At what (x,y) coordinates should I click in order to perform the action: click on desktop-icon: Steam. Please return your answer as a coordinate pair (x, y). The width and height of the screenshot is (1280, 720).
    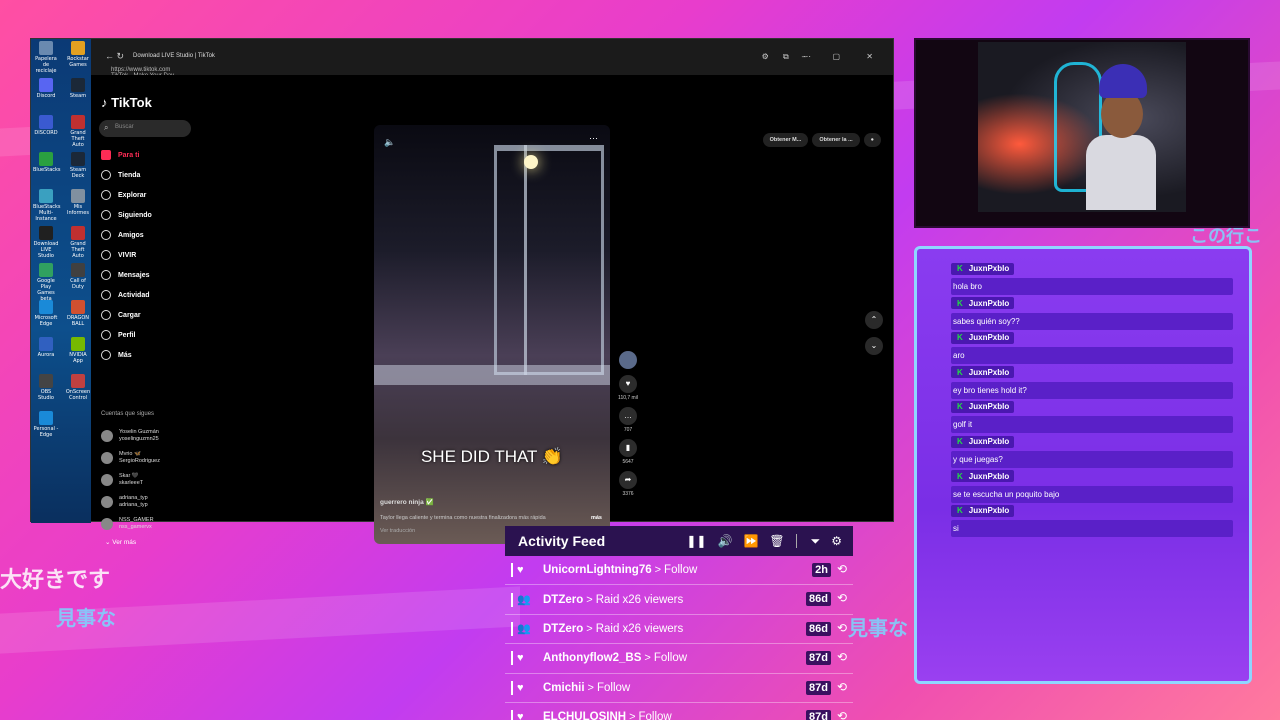
    Looking at the image, I should click on (78, 88).